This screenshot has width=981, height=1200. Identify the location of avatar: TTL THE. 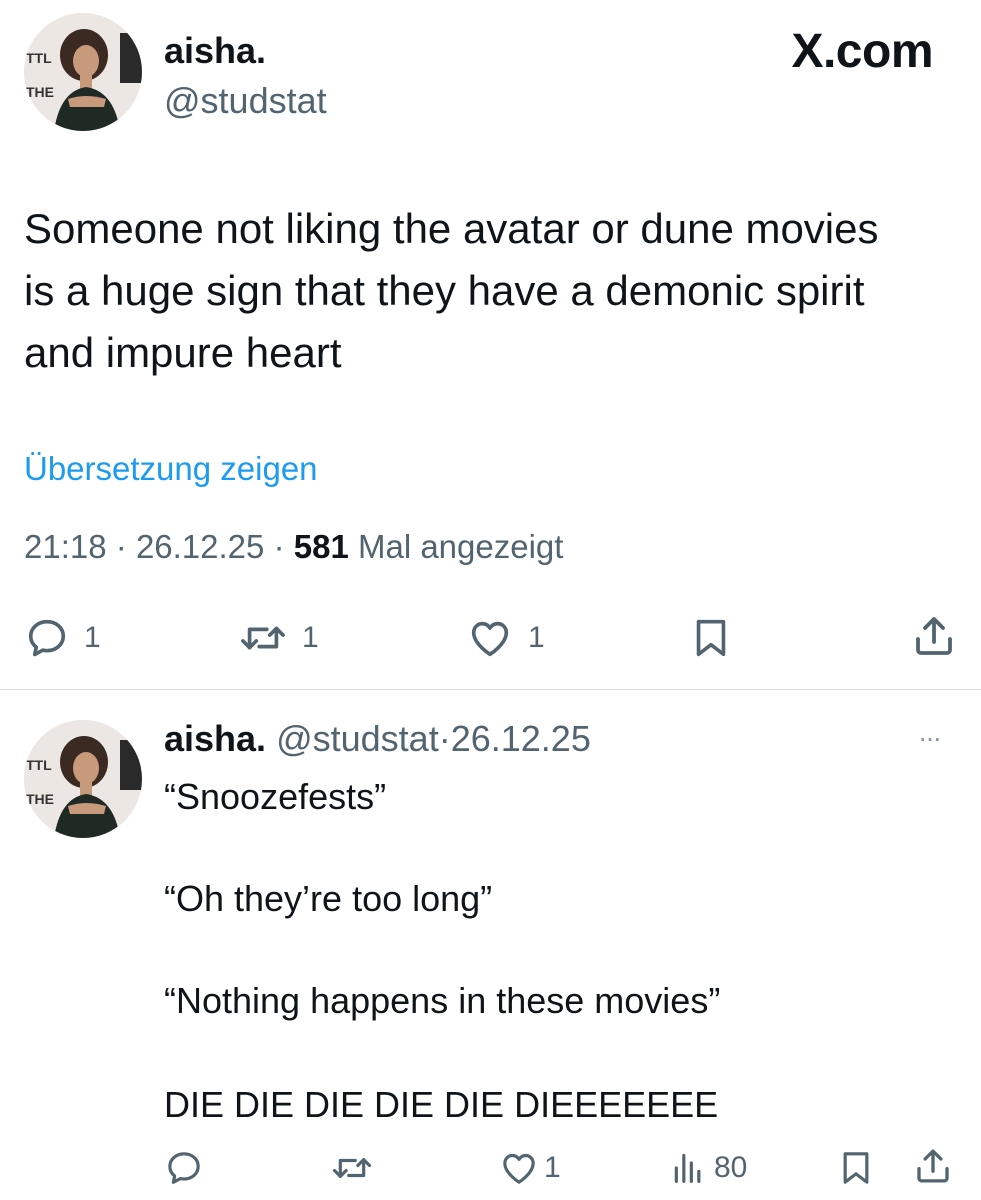
(83, 72).